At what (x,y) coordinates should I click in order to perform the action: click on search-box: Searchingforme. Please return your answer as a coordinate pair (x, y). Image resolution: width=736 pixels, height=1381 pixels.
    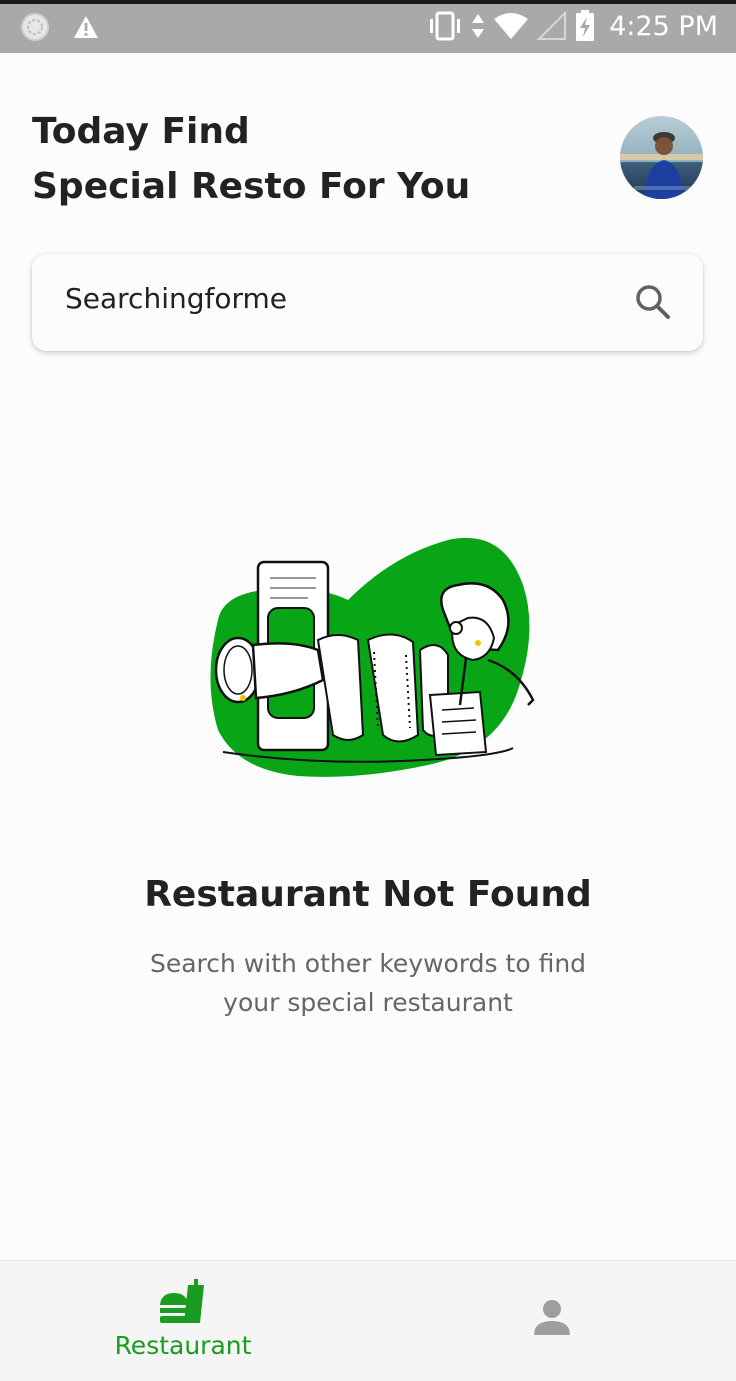
    Looking at the image, I should click on (367, 302).